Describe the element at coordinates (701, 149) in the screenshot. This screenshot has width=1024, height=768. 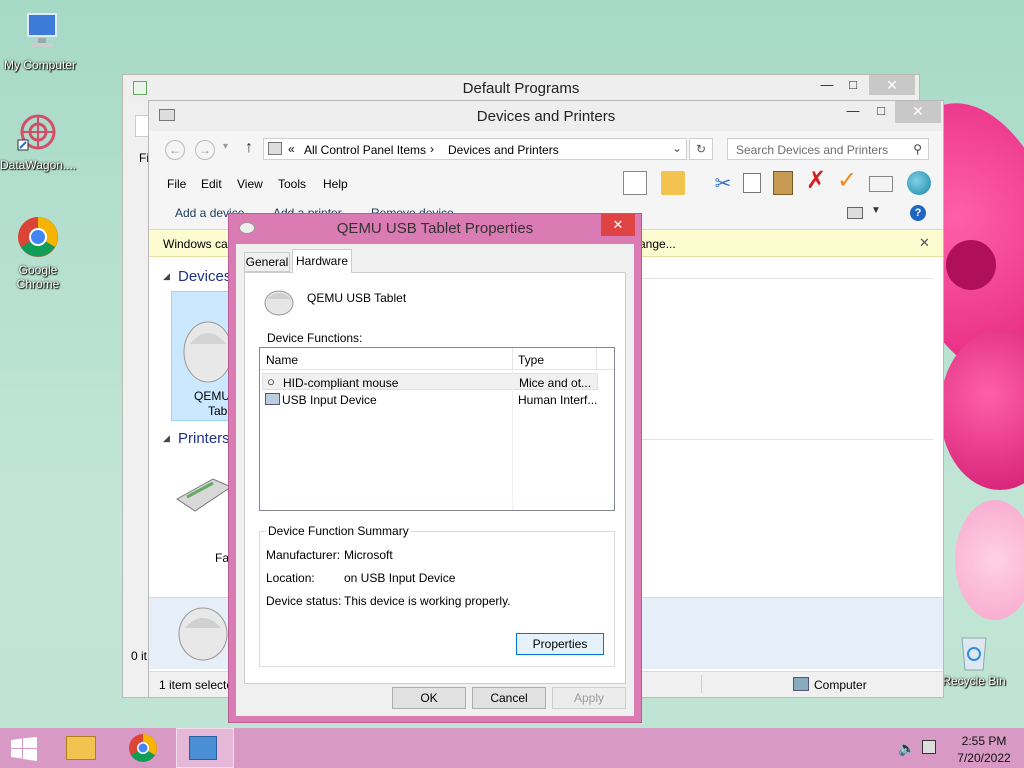
I see `refresh-icon: ↻` at that location.